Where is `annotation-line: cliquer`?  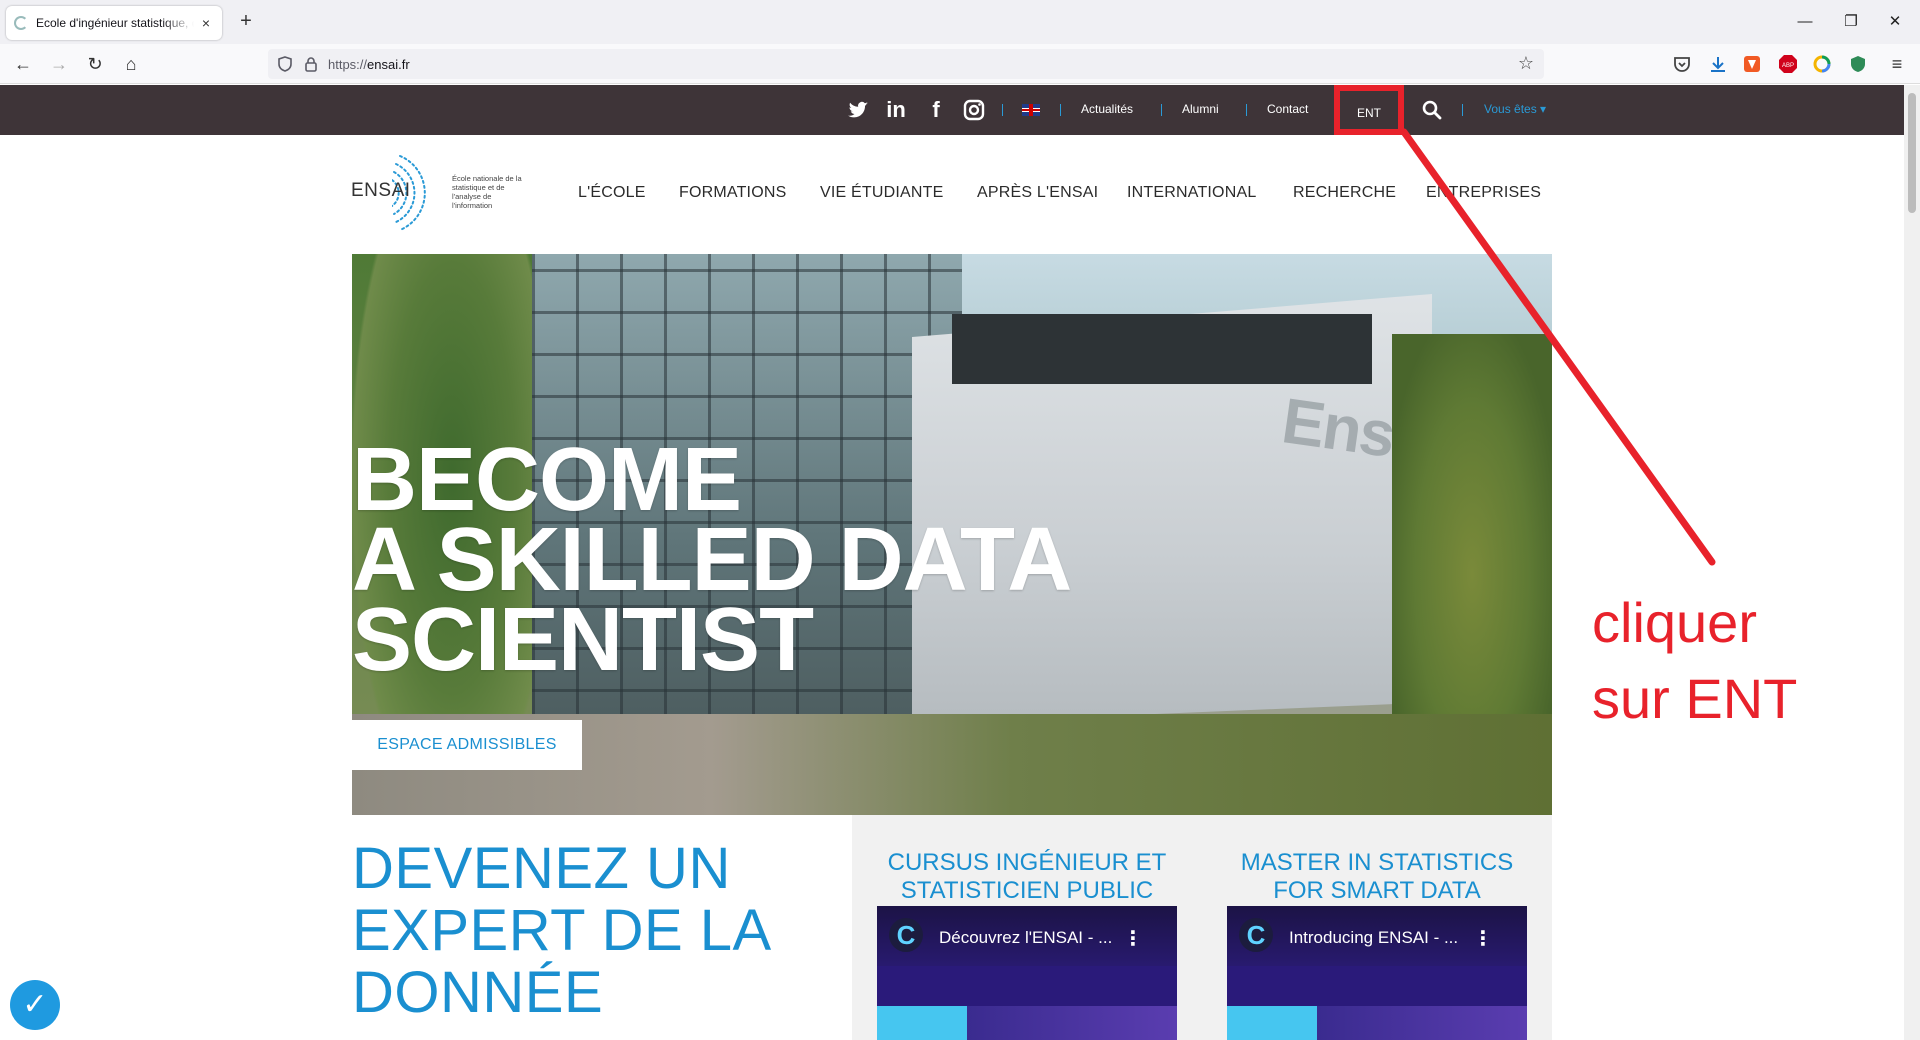 annotation-line: cliquer is located at coordinates (1674, 622).